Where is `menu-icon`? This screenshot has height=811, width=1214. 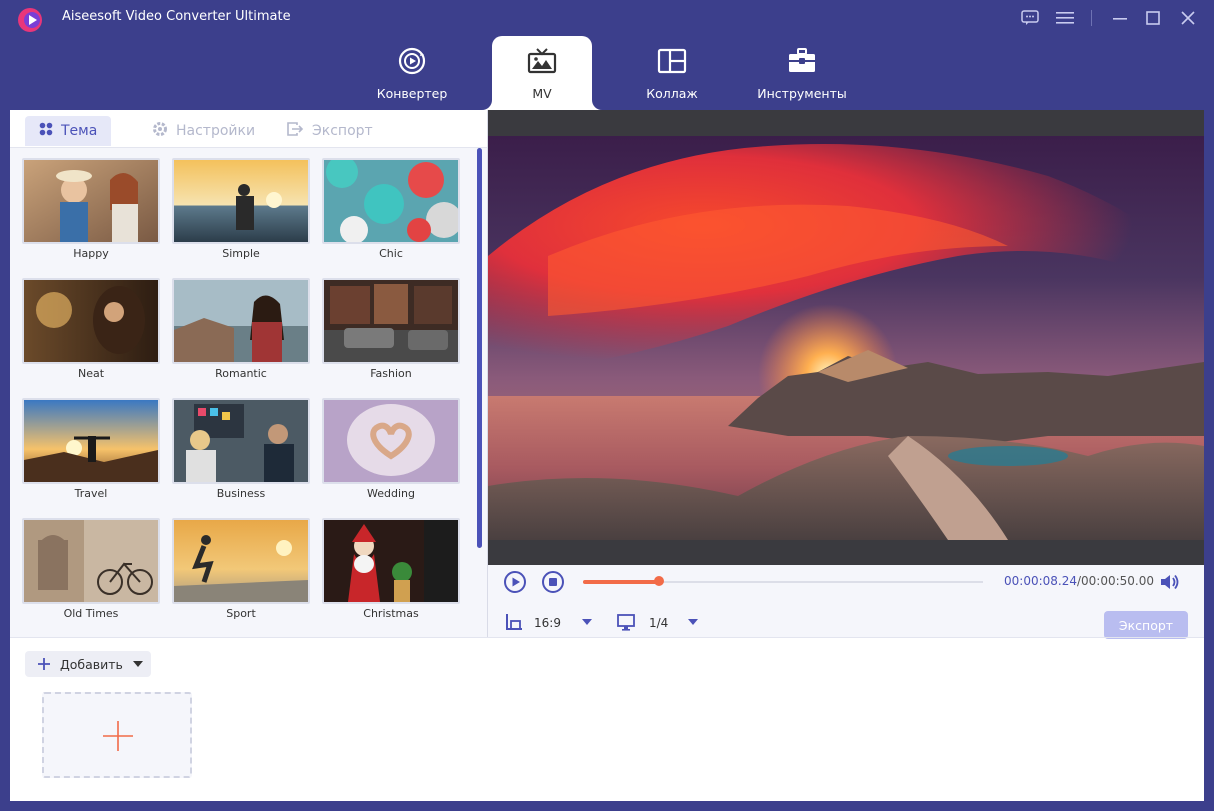
menu-icon is located at coordinates (1065, 18).